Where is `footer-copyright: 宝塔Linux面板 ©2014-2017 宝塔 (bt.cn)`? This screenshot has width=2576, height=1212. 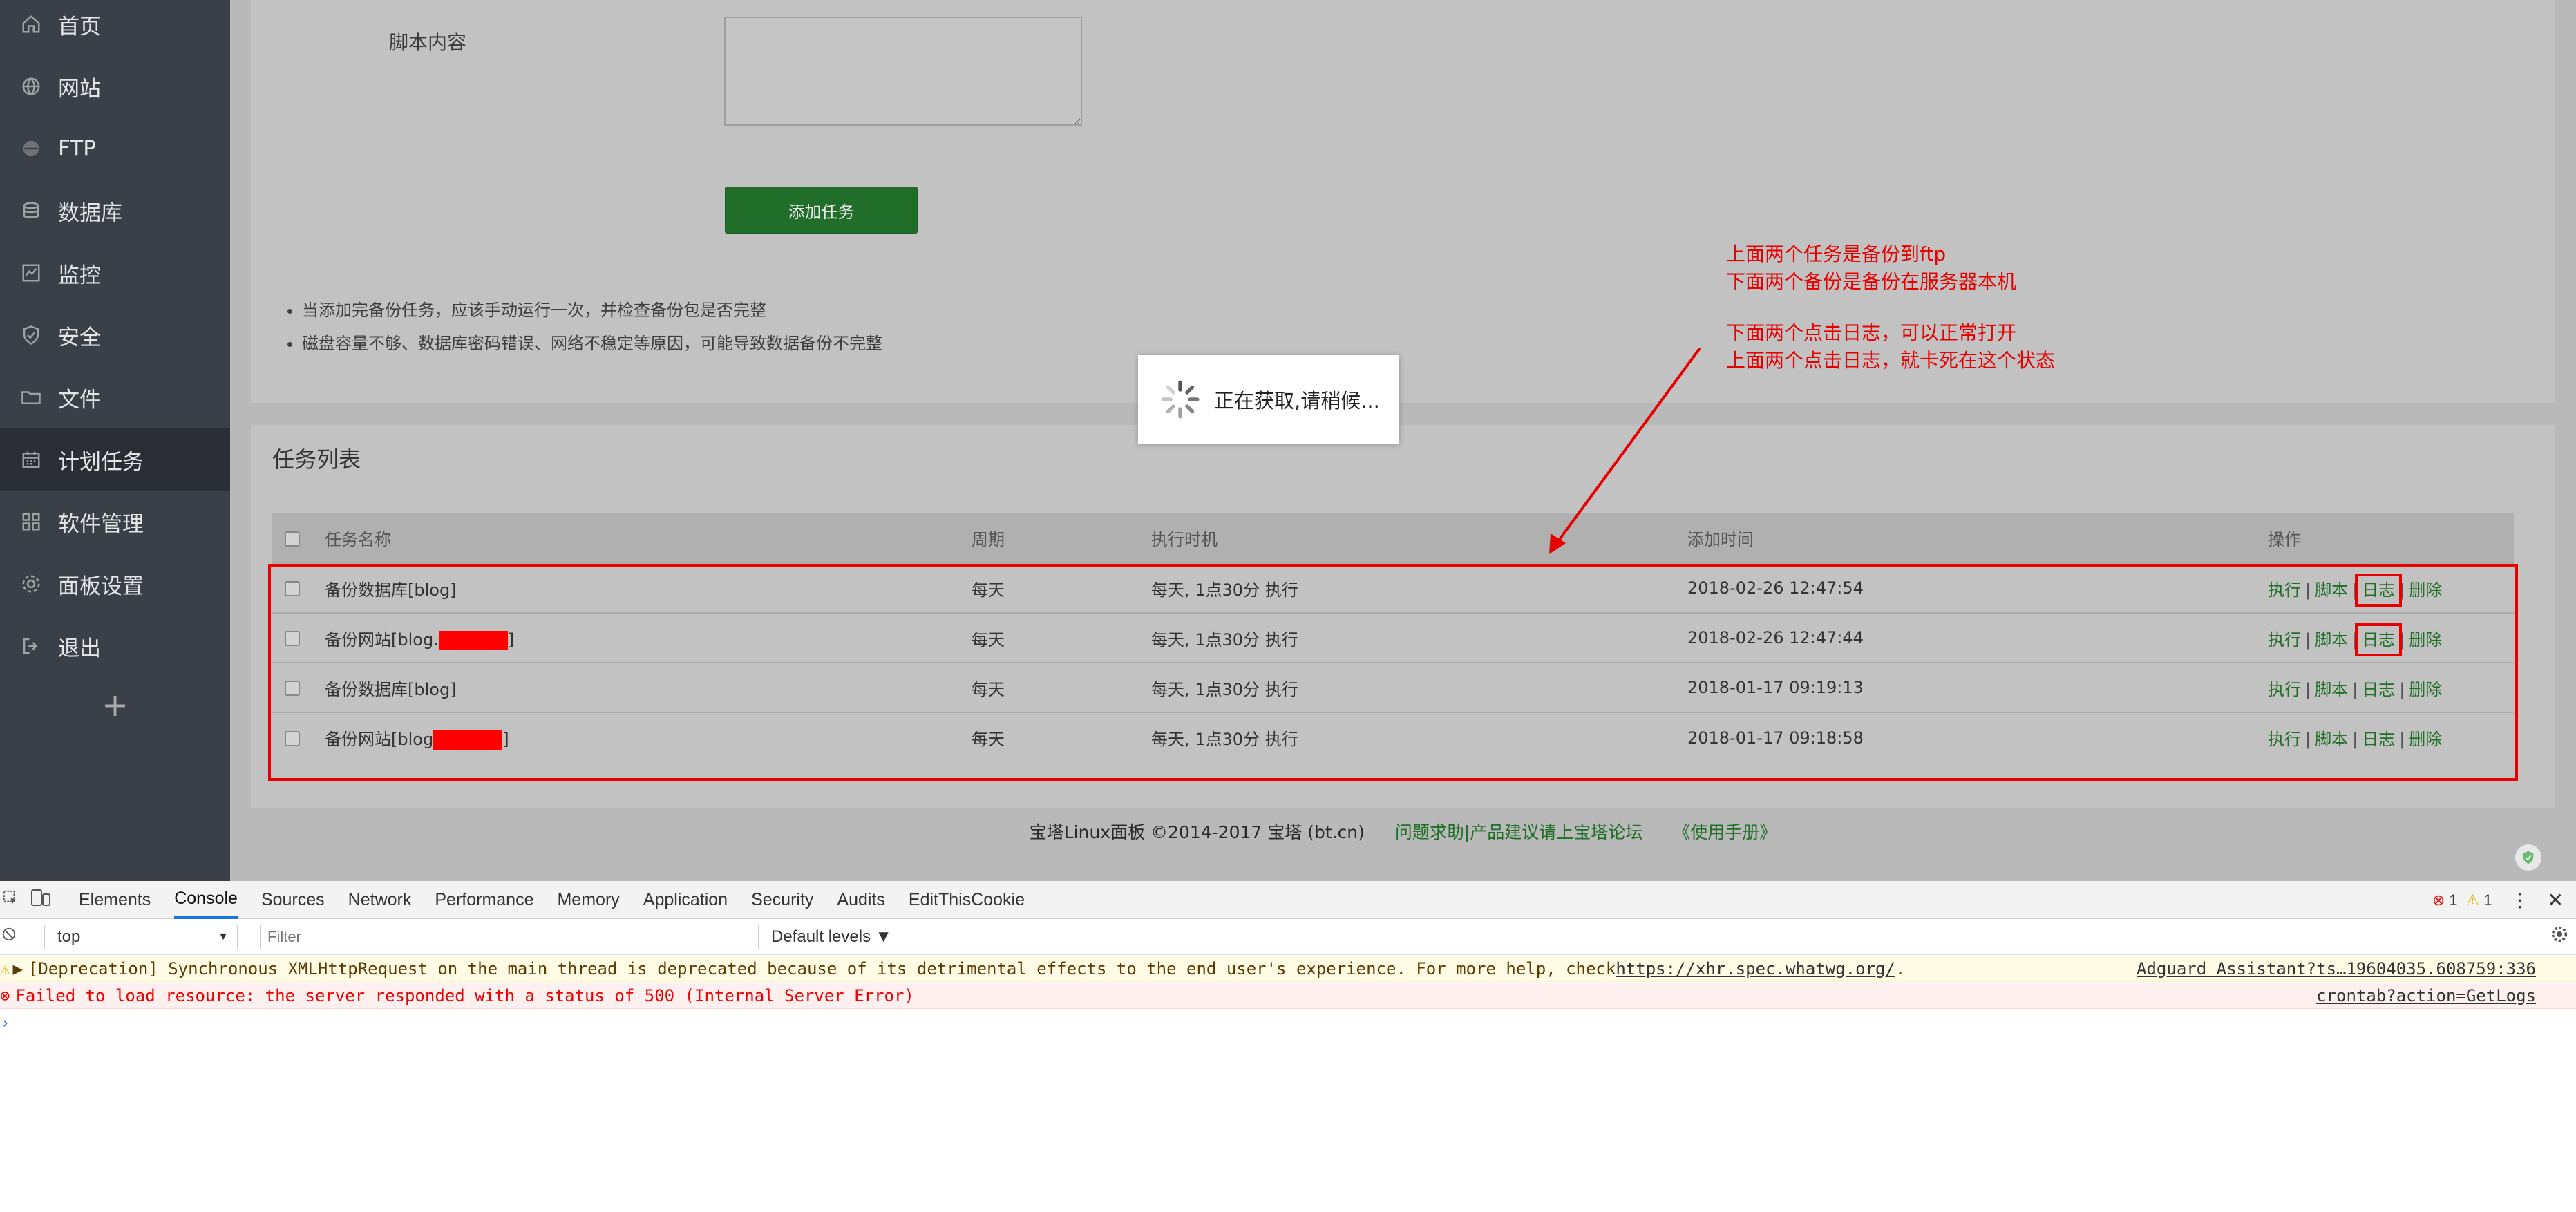
footer-copyright: 宝塔Linux面板 ©2014-2017 宝塔 (bt.cn) is located at coordinates (1197, 832).